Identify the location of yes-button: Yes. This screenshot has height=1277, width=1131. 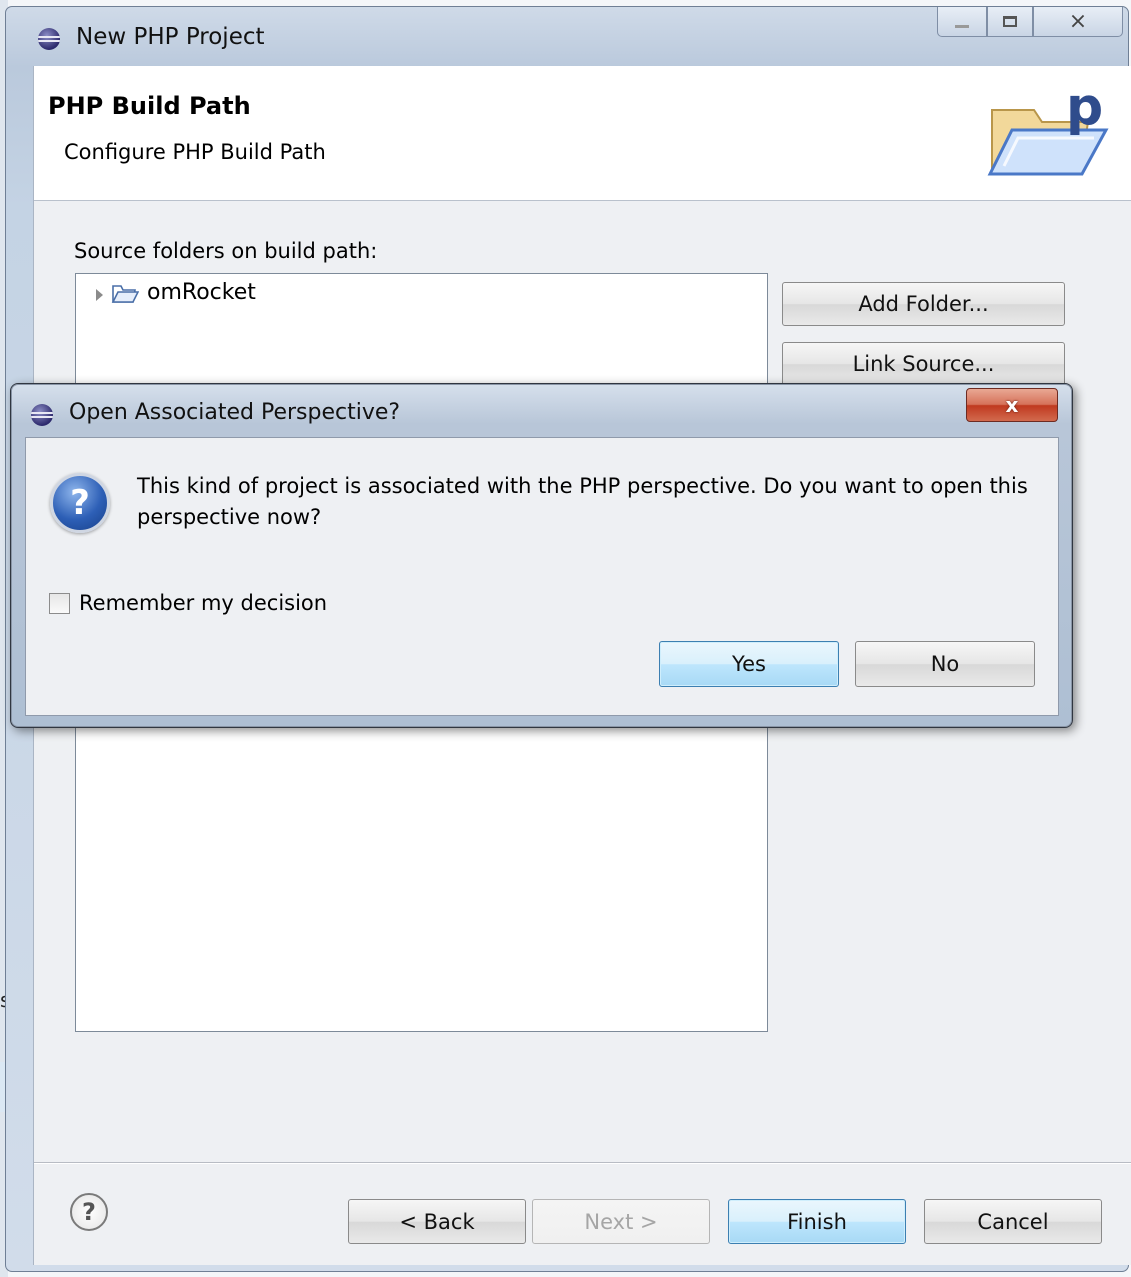
(749, 664).